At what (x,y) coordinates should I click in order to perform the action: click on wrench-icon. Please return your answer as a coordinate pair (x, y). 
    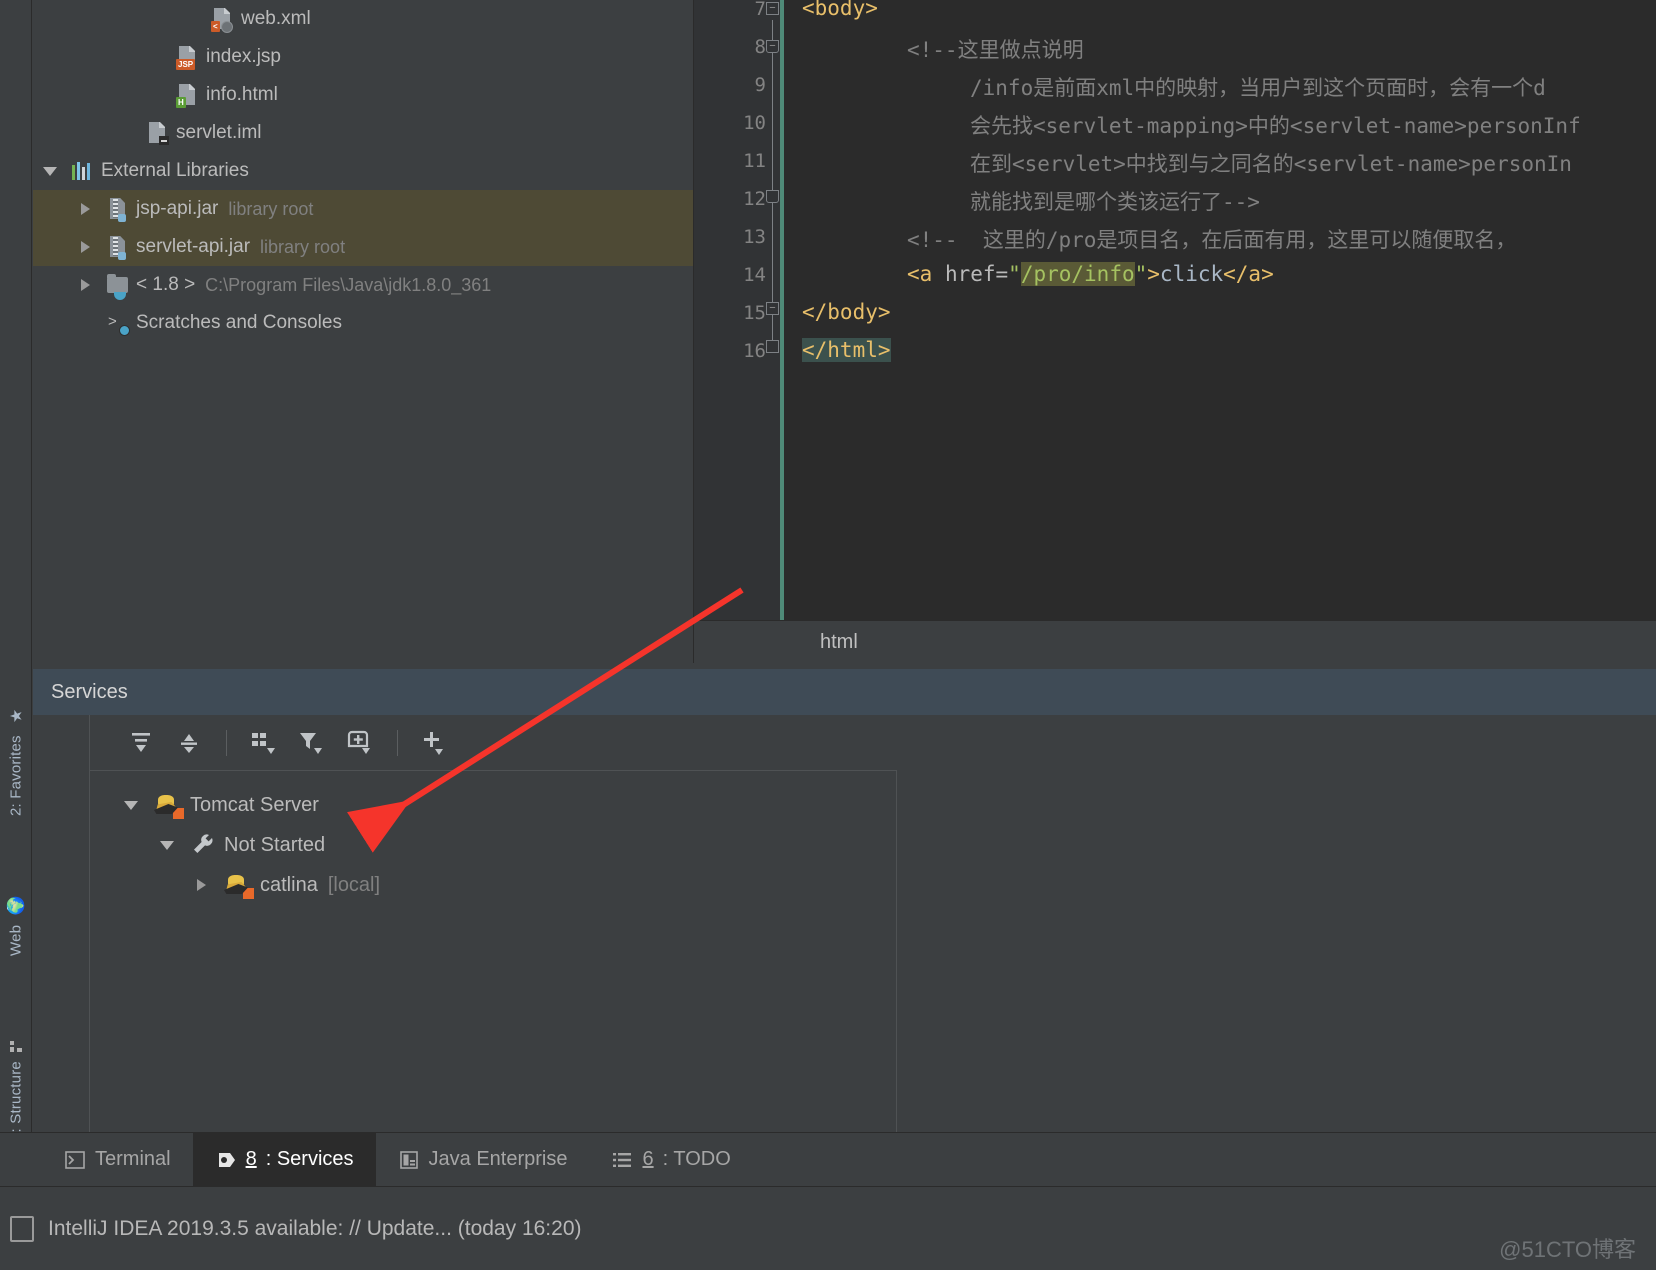
    Looking at the image, I should click on (203, 845).